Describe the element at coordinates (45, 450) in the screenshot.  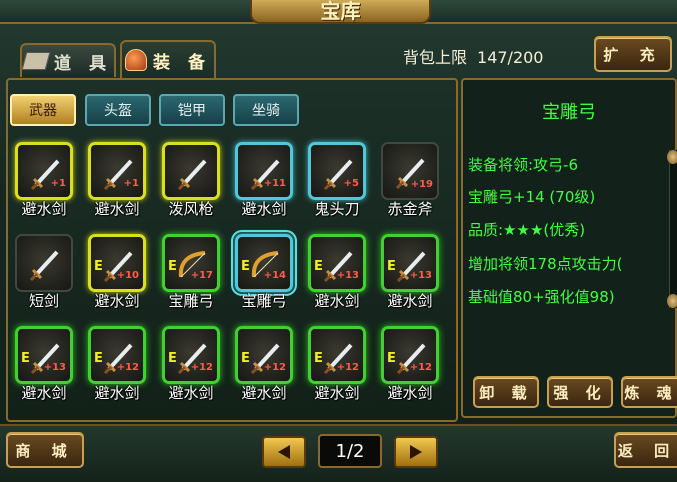
I see `shop-button: 商 城` at that location.